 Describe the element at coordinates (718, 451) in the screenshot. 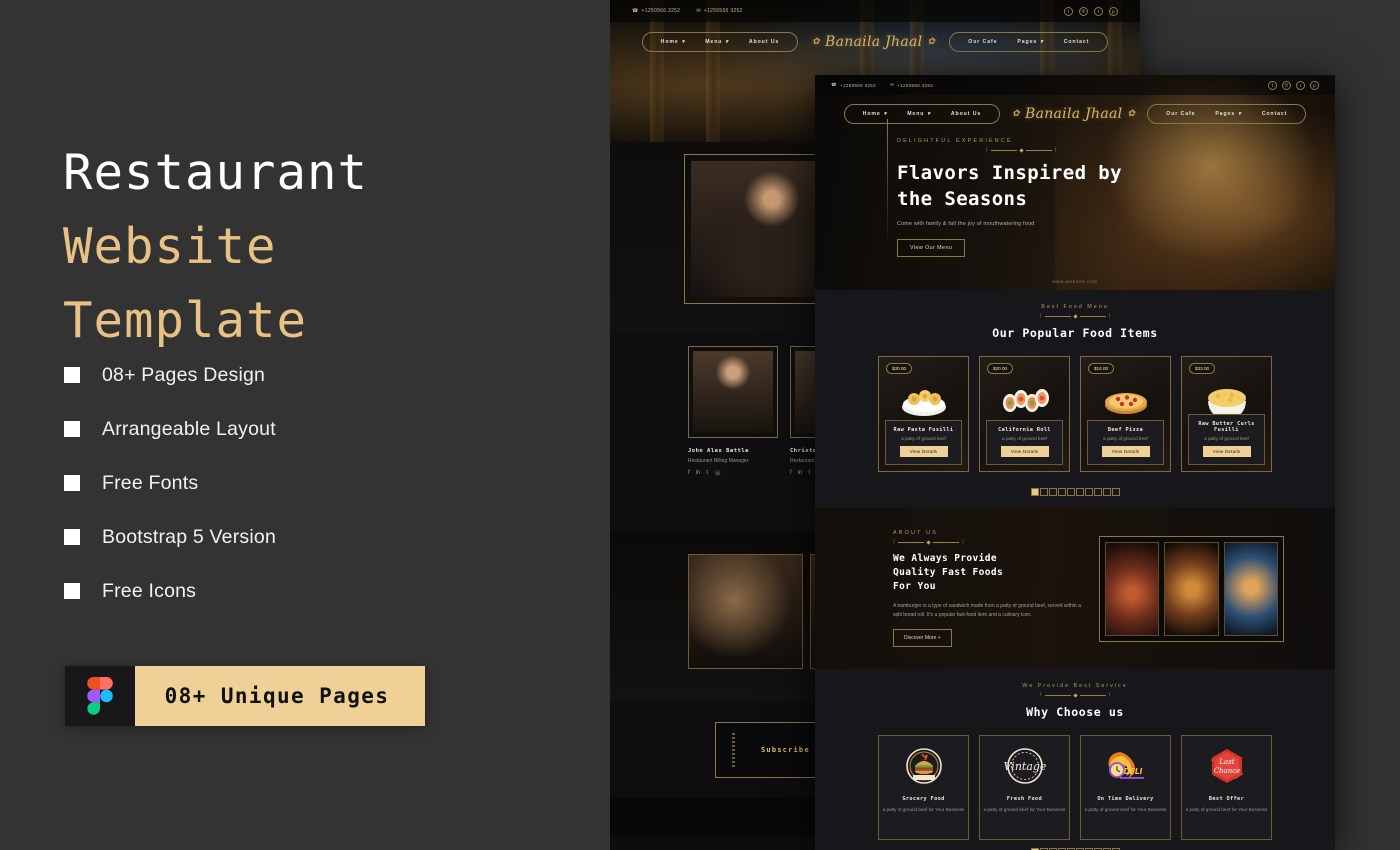

I see `team-member-name: John Alex Battle` at that location.